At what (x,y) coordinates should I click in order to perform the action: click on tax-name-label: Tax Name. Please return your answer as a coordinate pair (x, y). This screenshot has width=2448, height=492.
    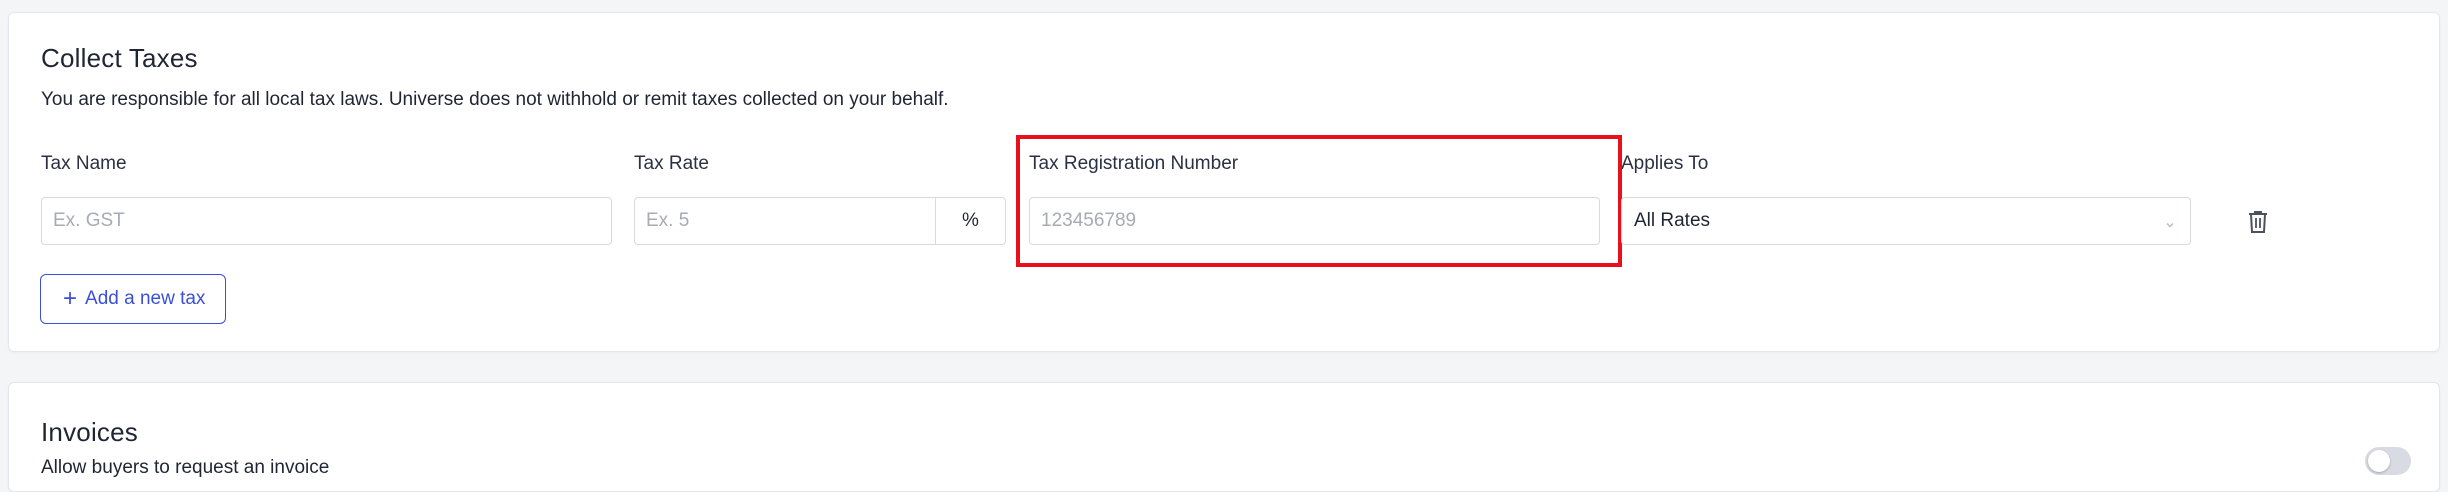
    Looking at the image, I should click on (84, 163).